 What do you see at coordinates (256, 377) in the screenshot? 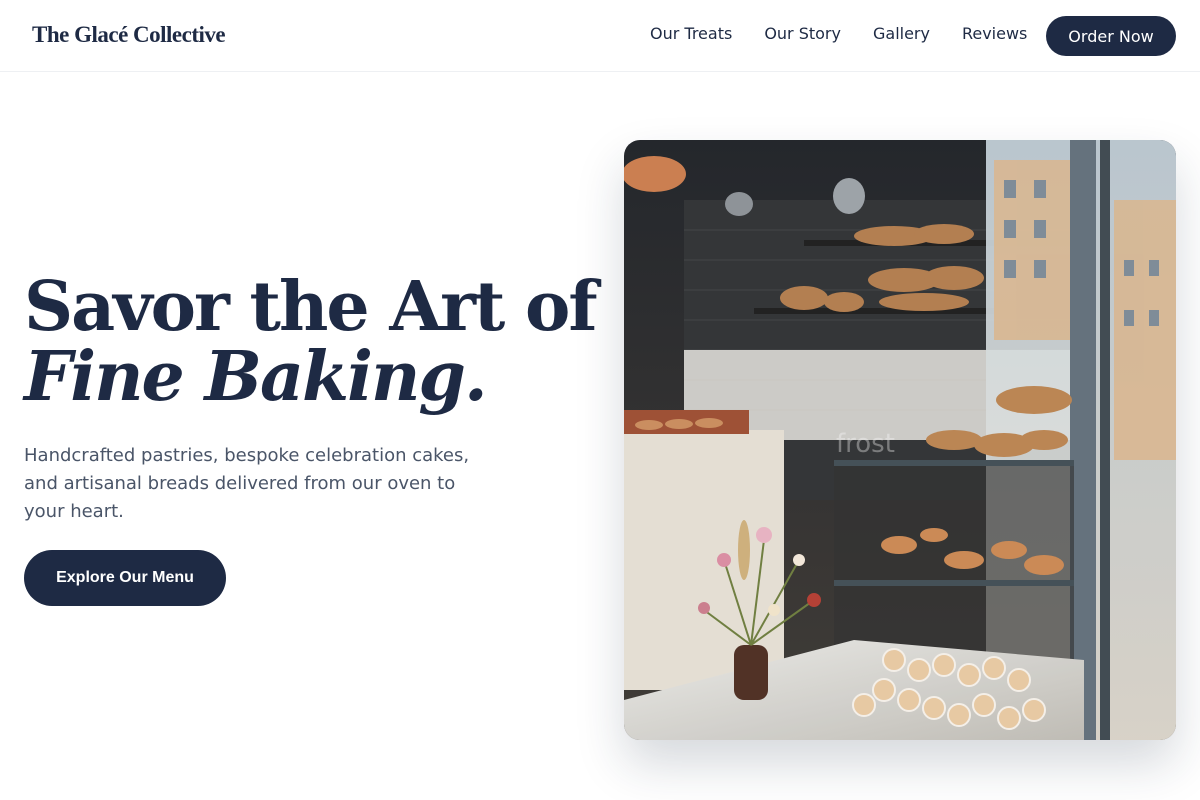
I see `hero-title-line2: Fine Baking.` at bounding box center [256, 377].